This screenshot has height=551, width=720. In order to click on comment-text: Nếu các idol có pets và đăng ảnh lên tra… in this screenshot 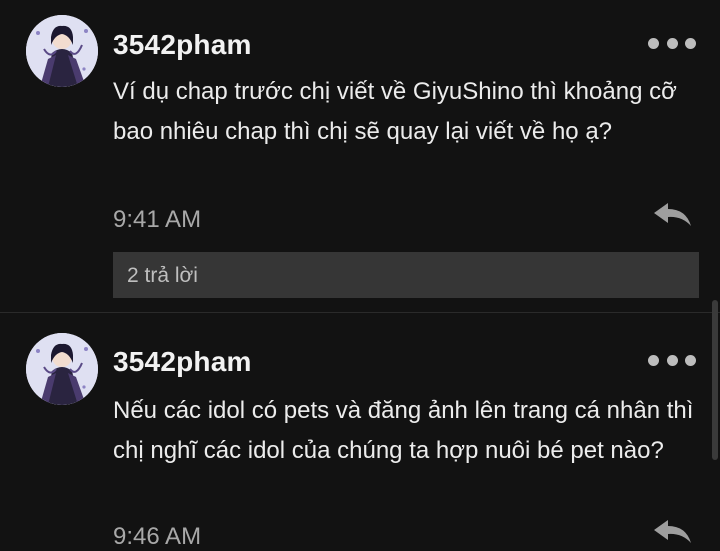, I will do `click(403, 430)`.